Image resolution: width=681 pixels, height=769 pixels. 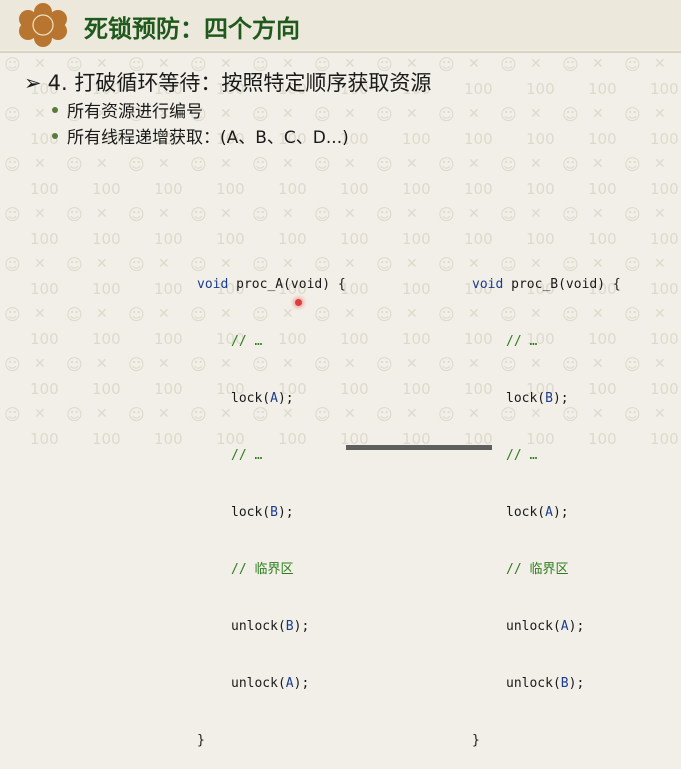 I want to click on sub-bullet: 所有资源进行编号, so click(x=127, y=109).